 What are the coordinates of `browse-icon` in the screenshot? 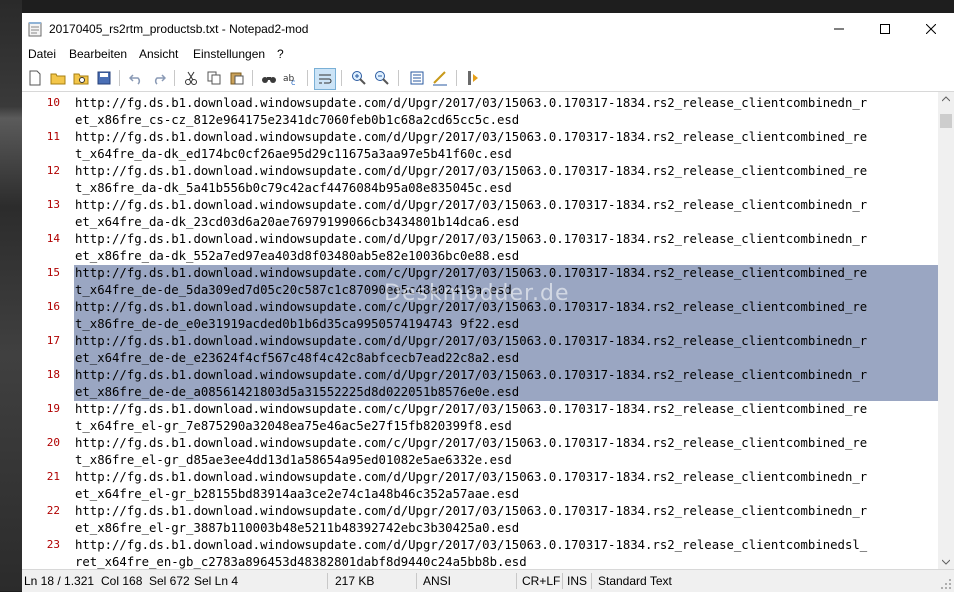 It's located at (81, 79).